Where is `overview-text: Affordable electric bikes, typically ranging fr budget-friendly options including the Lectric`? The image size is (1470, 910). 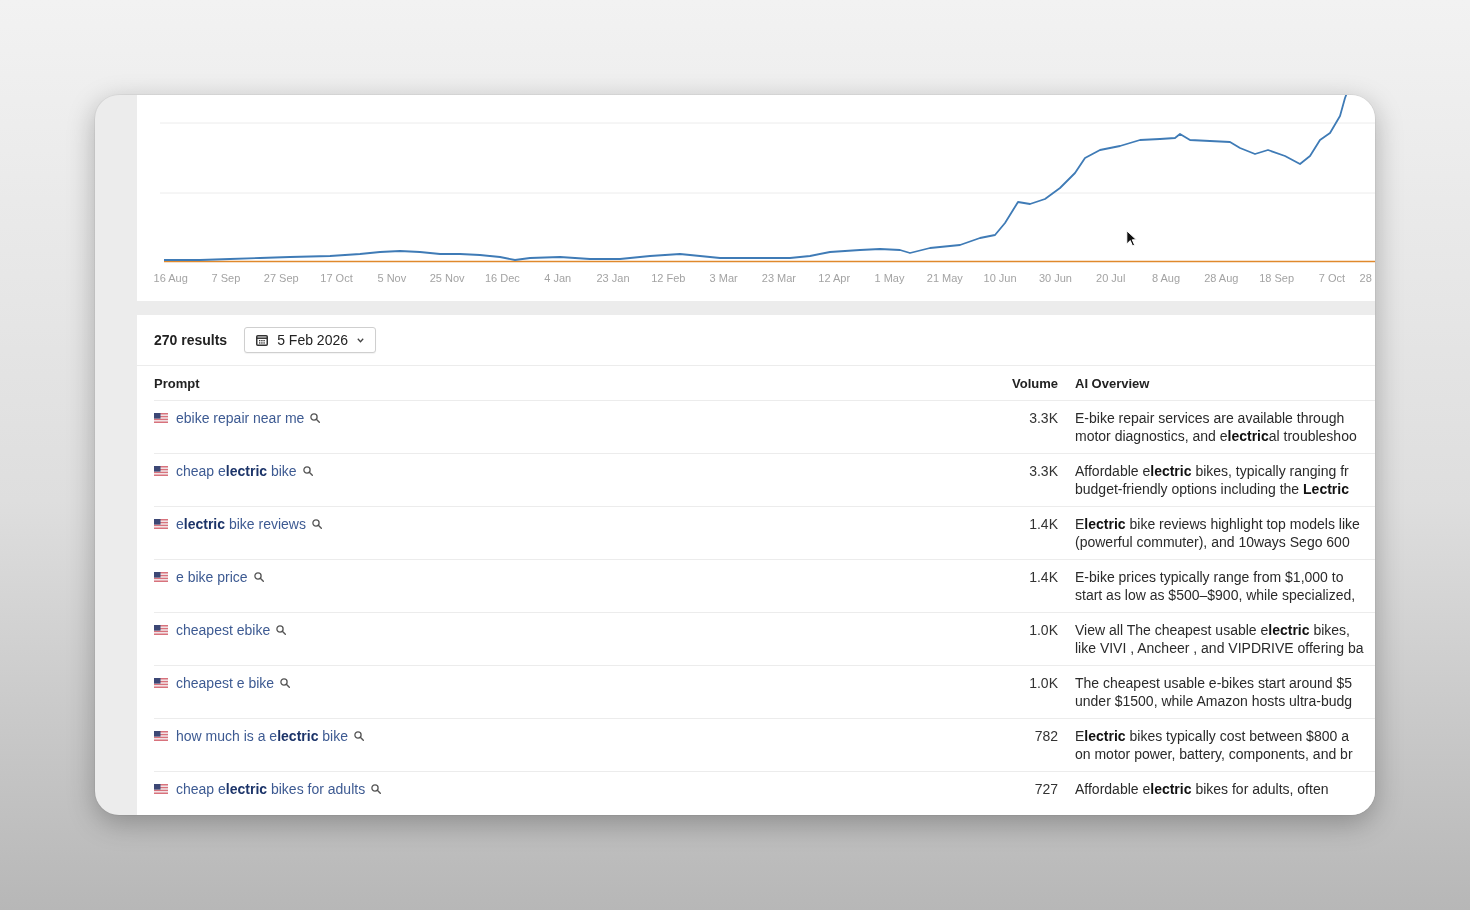 overview-text: Affordable electric bikes, typically ranging fr budget-friendly options including the Lectric is located at coordinates (1212, 480).